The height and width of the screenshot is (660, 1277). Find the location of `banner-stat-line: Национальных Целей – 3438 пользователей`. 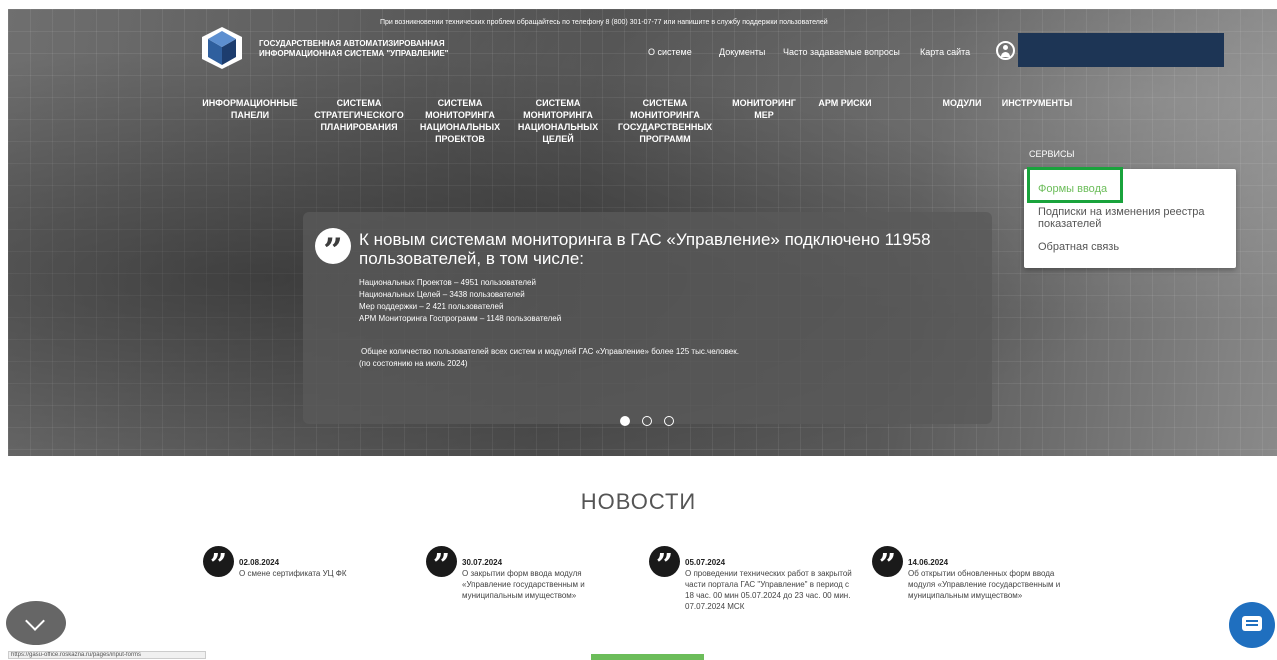

banner-stat-line: Национальных Целей – 3438 пользователей is located at coordinates (442, 294).